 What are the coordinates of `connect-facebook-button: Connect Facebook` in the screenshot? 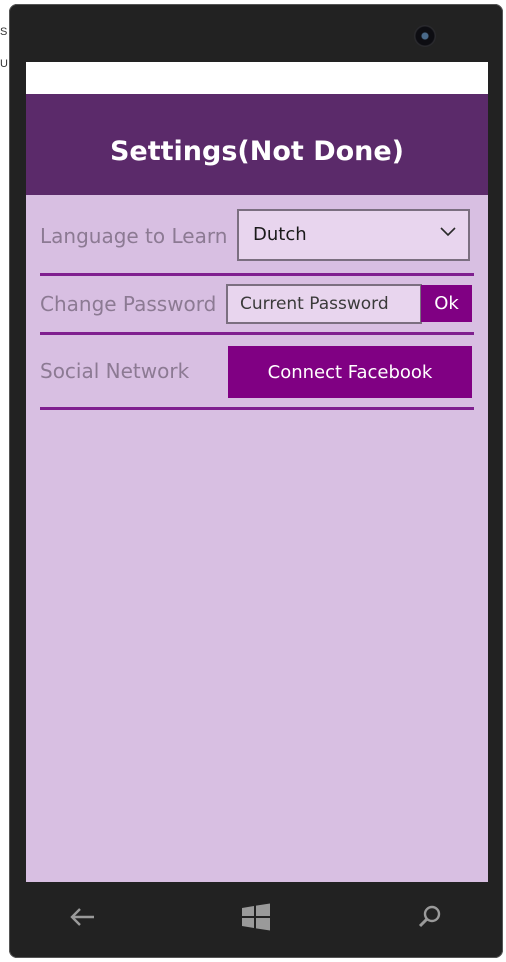 It's located at (350, 372).